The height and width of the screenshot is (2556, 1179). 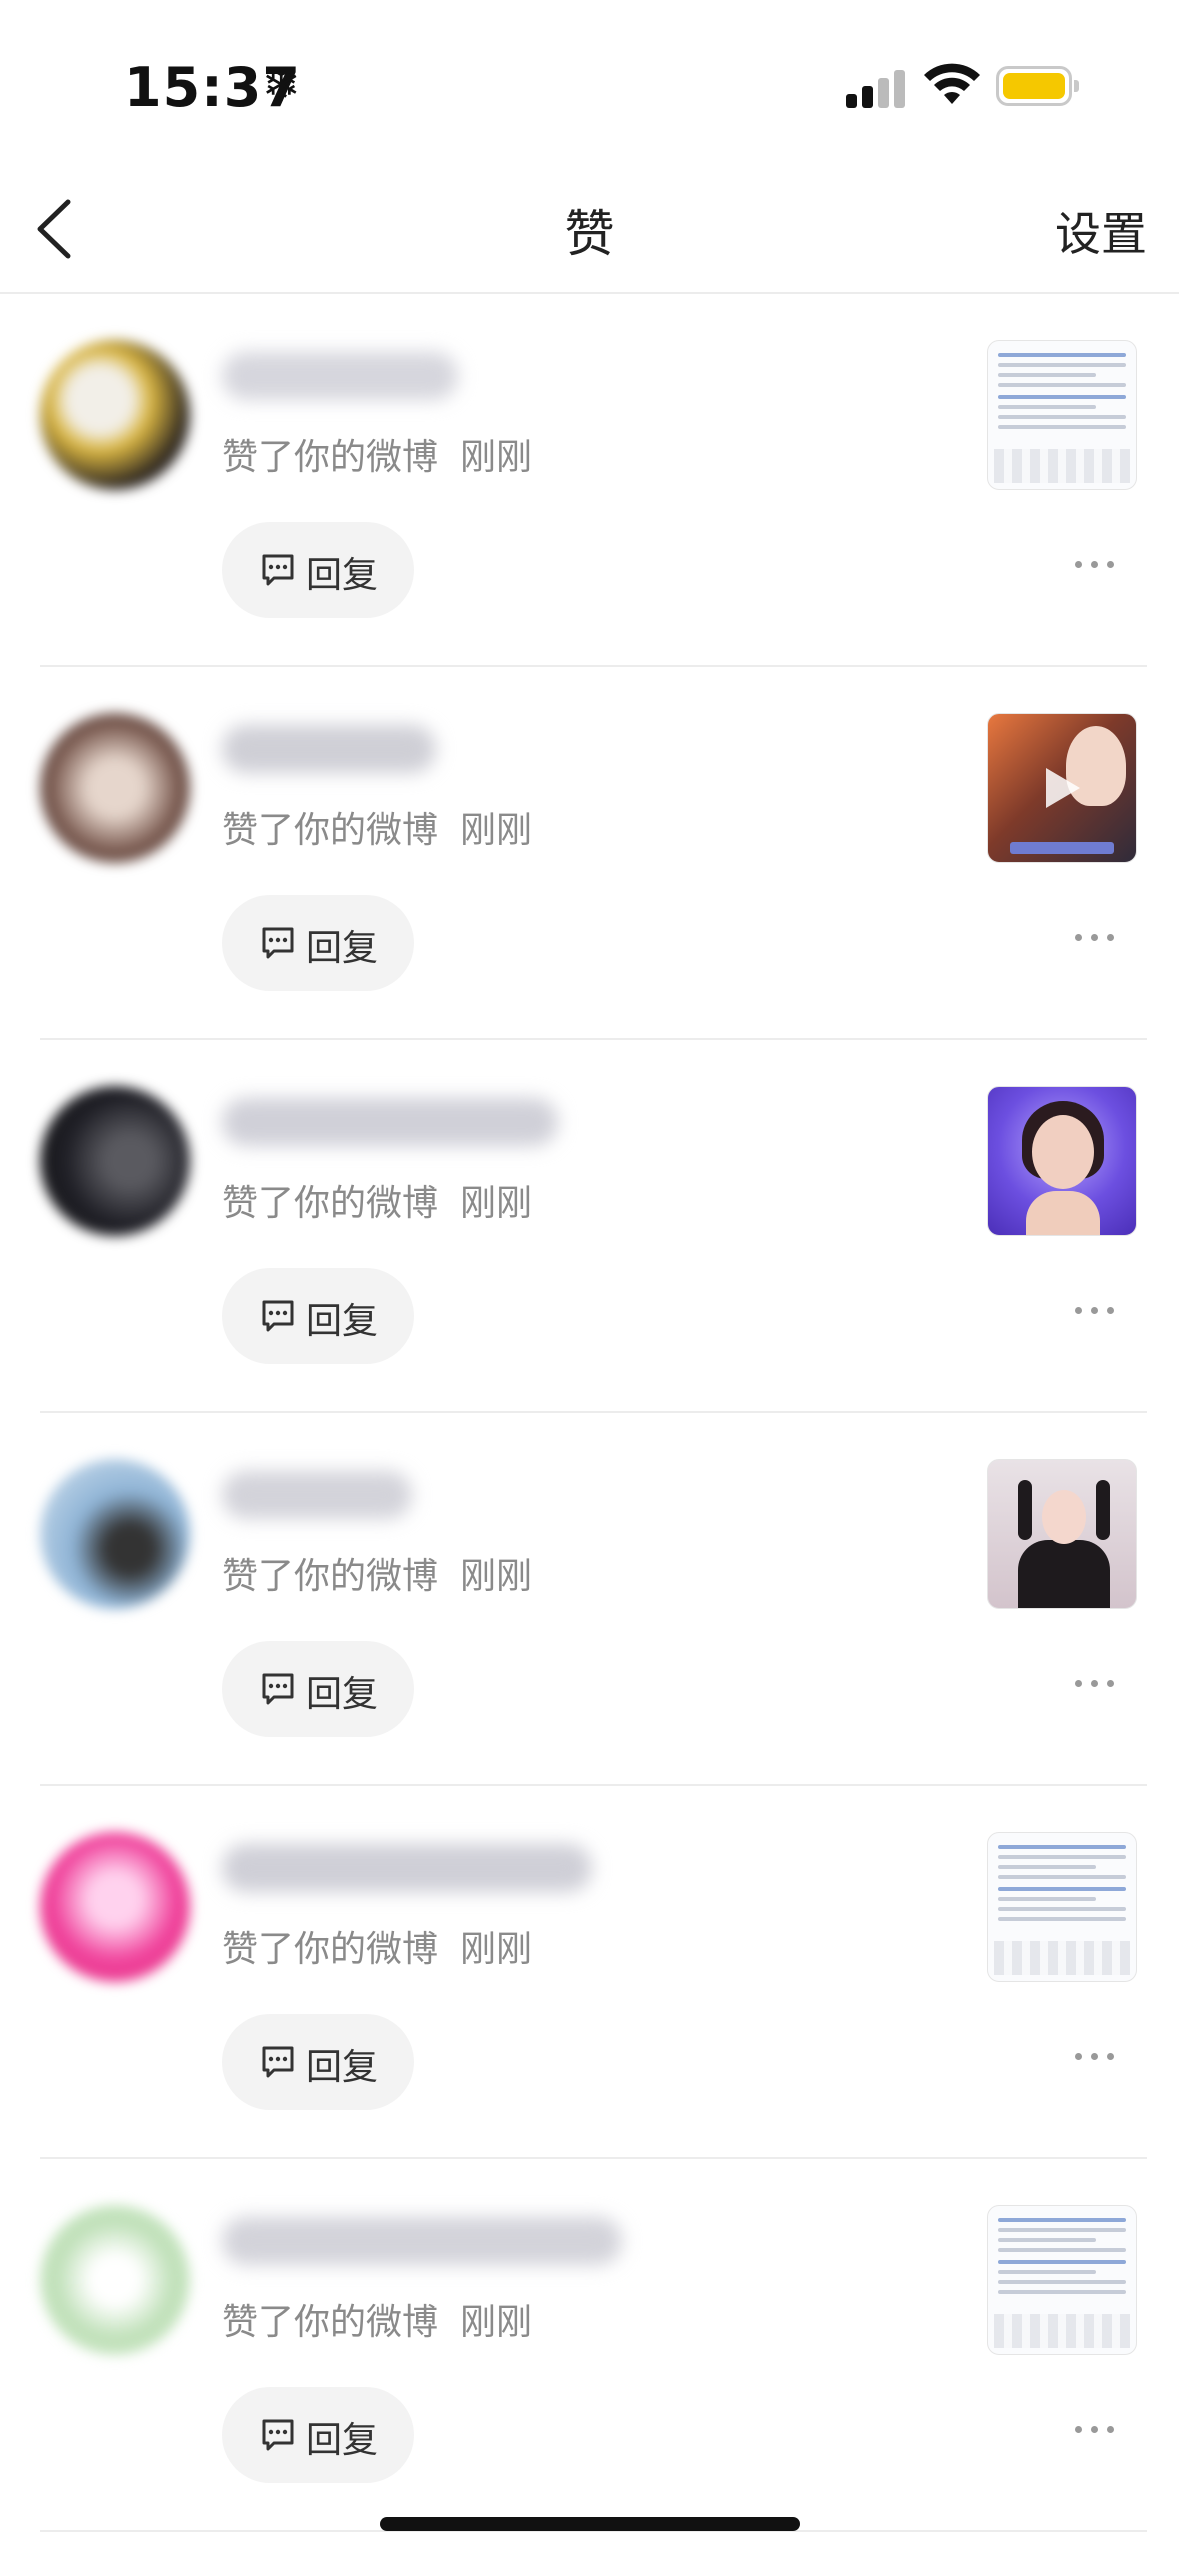 I want to click on navigation-bar: 赞 设置, so click(x=589, y=232).